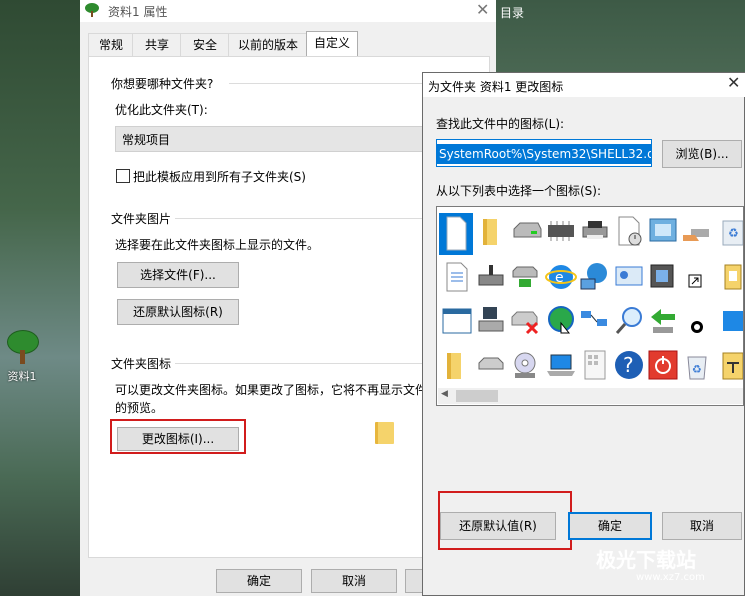  Describe the element at coordinates (500, 124) in the screenshot. I see `search-file-label: 查找此文件中的图标(L):` at that location.